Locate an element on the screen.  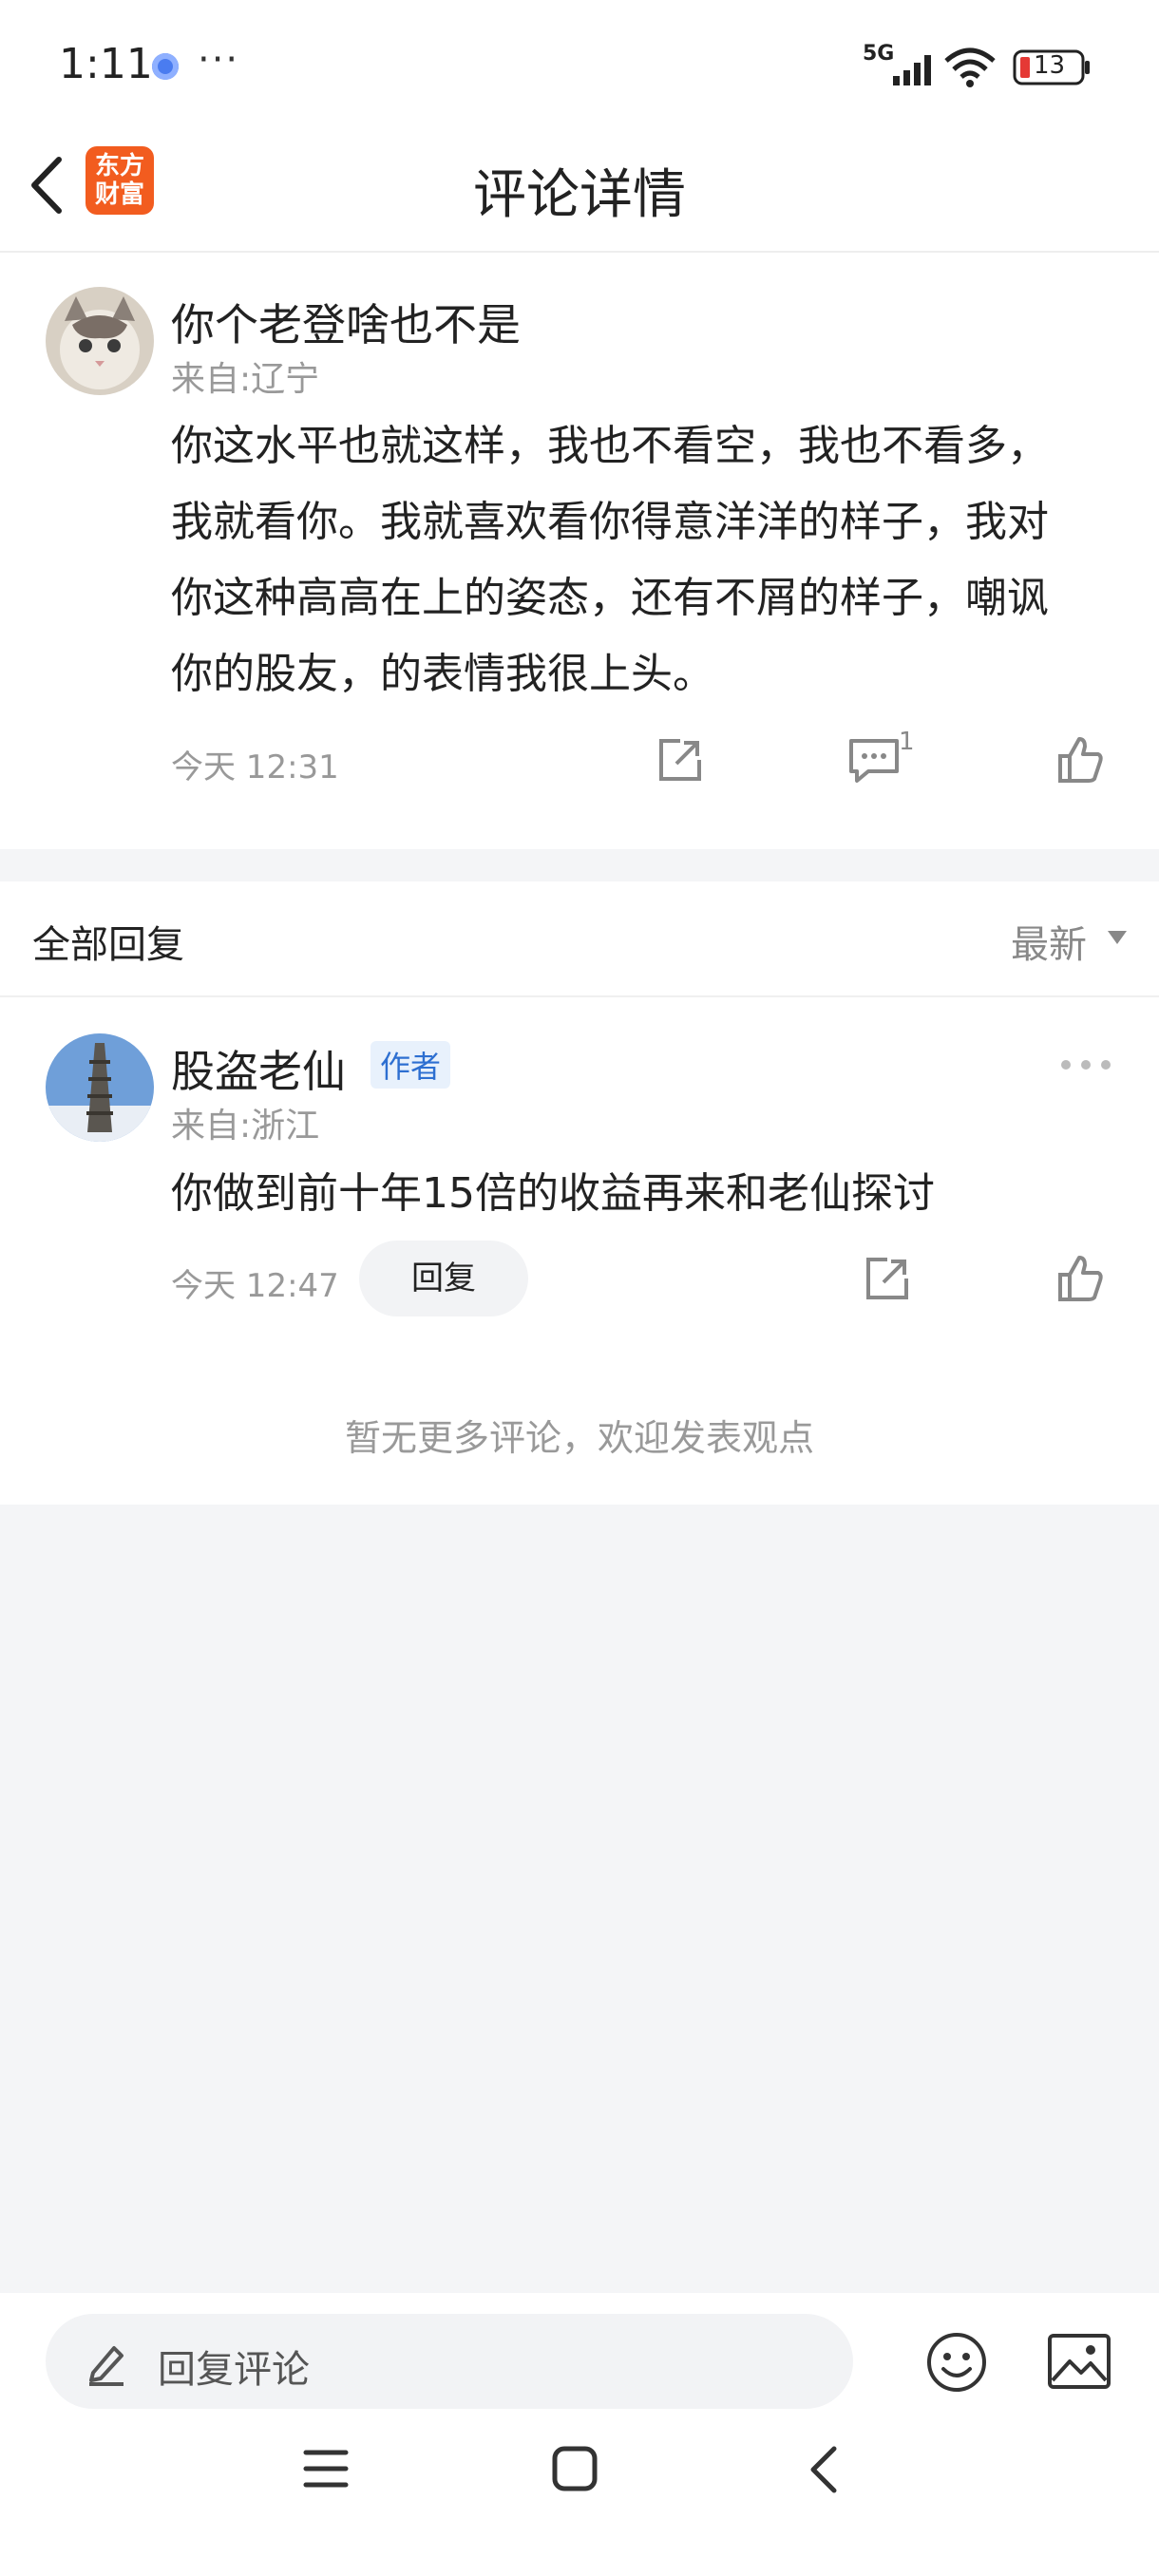
tower-avatar-icon is located at coordinates (100, 1087).